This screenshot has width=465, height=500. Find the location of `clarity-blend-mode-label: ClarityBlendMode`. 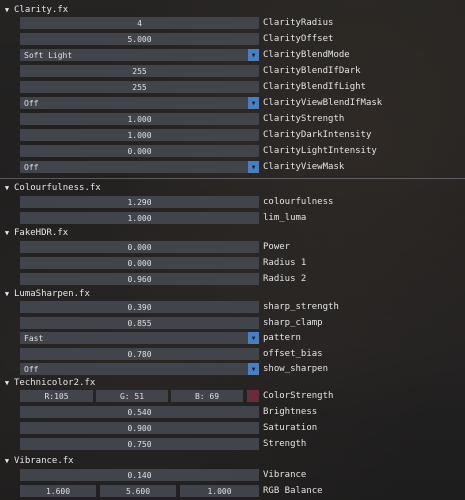

clarity-blend-mode-label: ClarityBlendMode is located at coordinates (306, 55).